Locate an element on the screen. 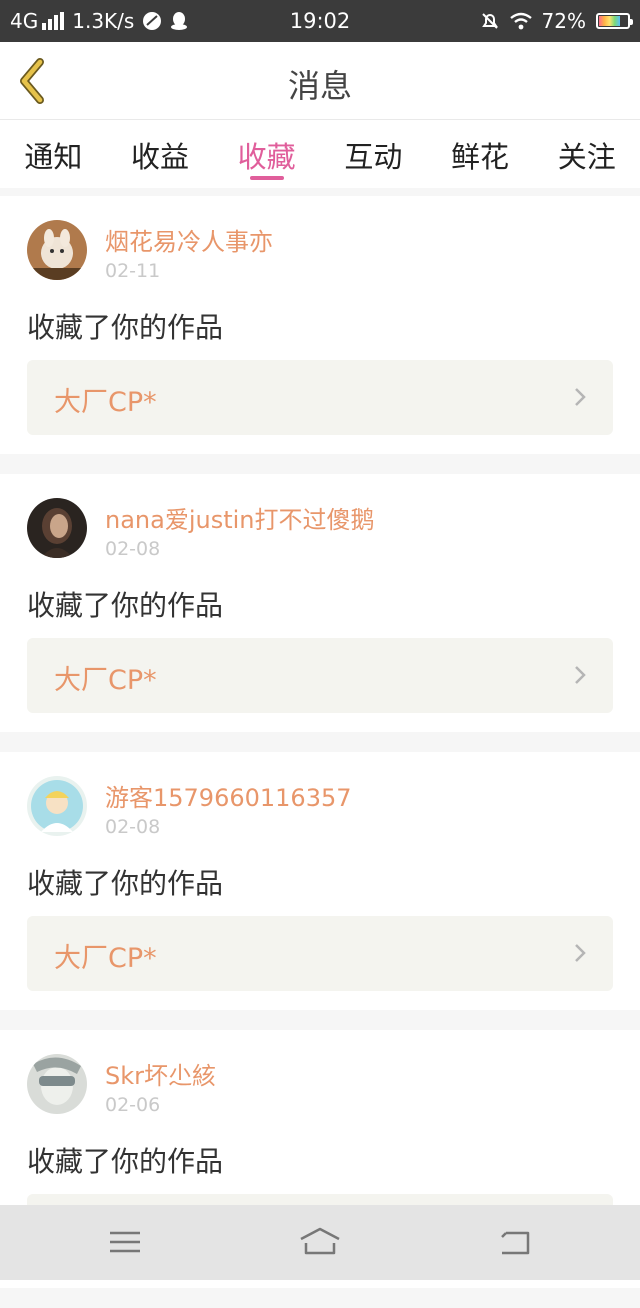 Image resolution: width=640 pixels, height=1308 pixels. header: 消息 is located at coordinates (320, 81).